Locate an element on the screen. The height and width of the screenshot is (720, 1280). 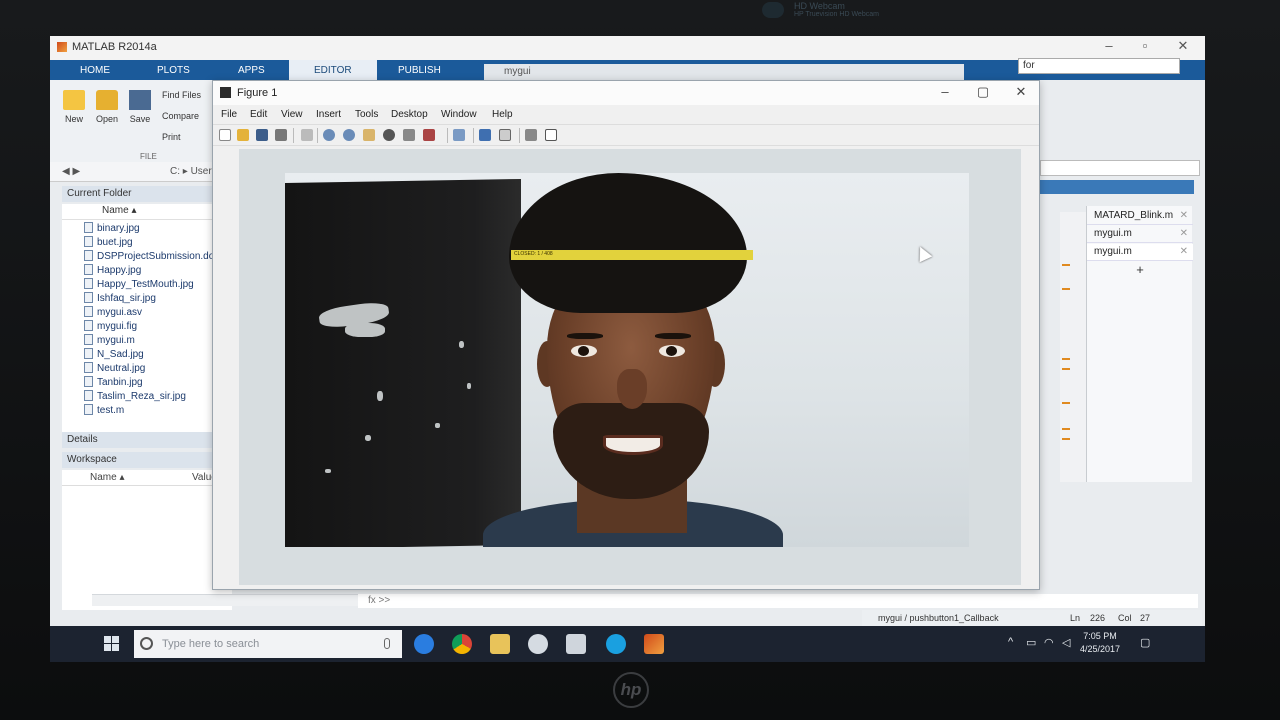
find-files-button: Find Files is located at coordinates (181, 95).